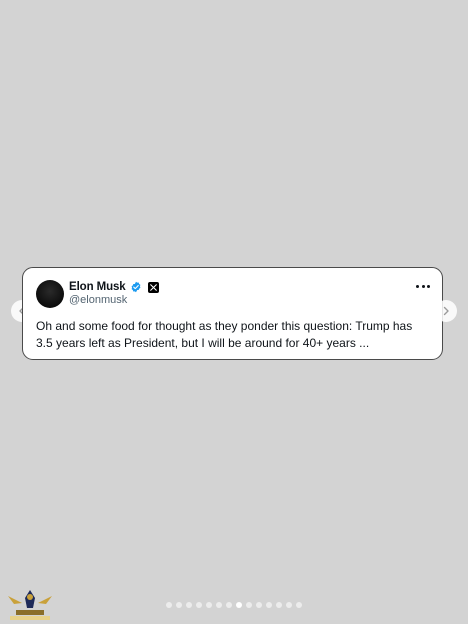 Image resolution: width=468 pixels, height=624 pixels. I want to click on more-options-icon, so click(423, 286).